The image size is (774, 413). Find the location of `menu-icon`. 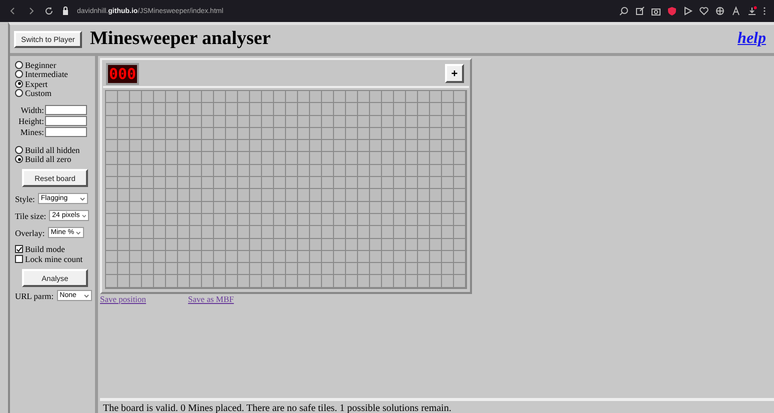

menu-icon is located at coordinates (764, 11).